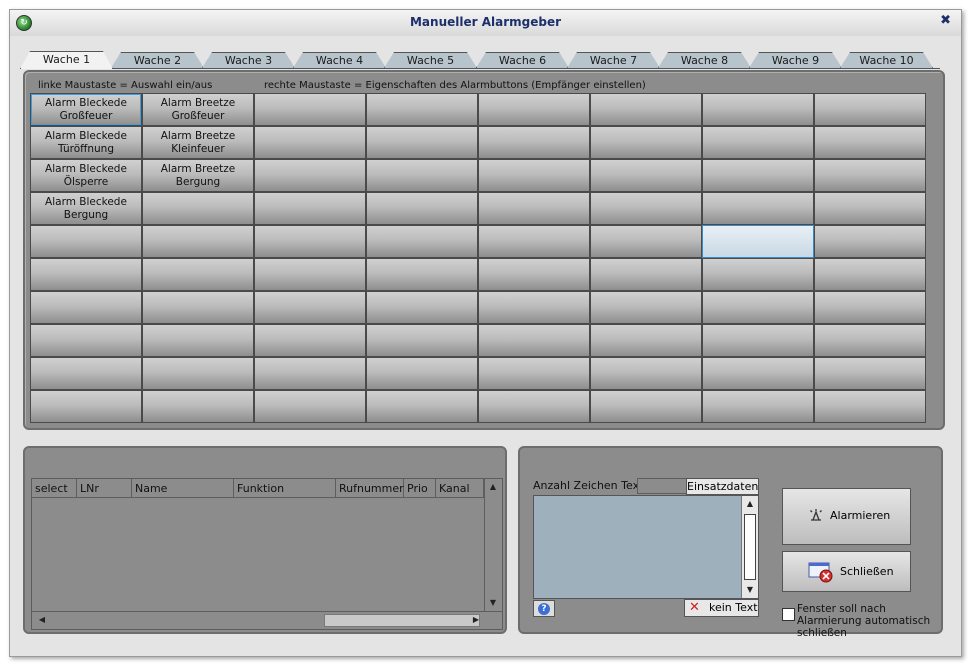 The width and height of the screenshot is (972, 664). What do you see at coordinates (104, 488) in the screenshot?
I see `column-header: LNr` at bounding box center [104, 488].